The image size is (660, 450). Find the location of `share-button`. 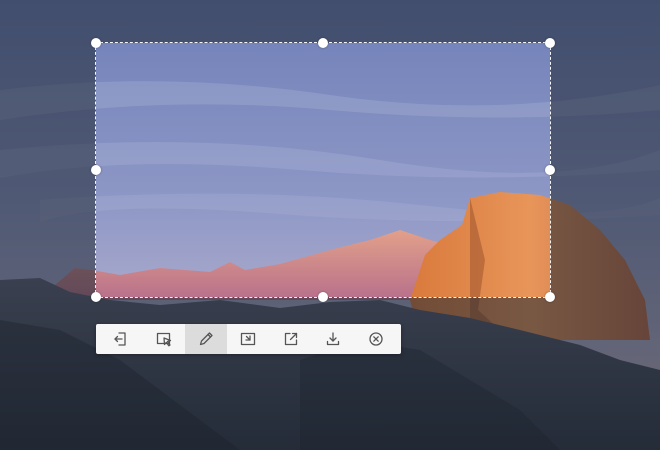

share-button is located at coordinates (291, 339).